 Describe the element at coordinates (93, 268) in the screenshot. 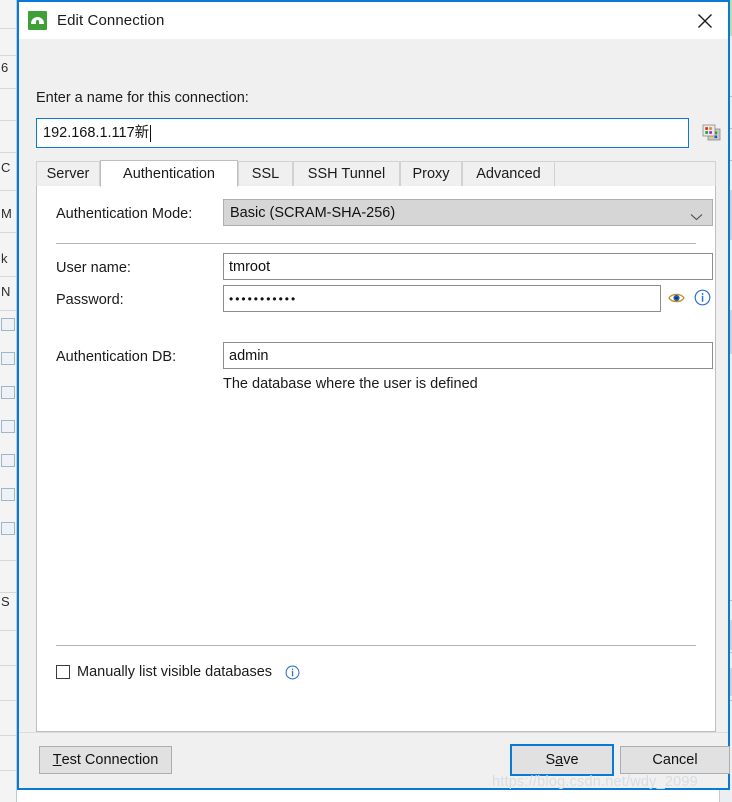

I see `username-label: User name:` at that location.